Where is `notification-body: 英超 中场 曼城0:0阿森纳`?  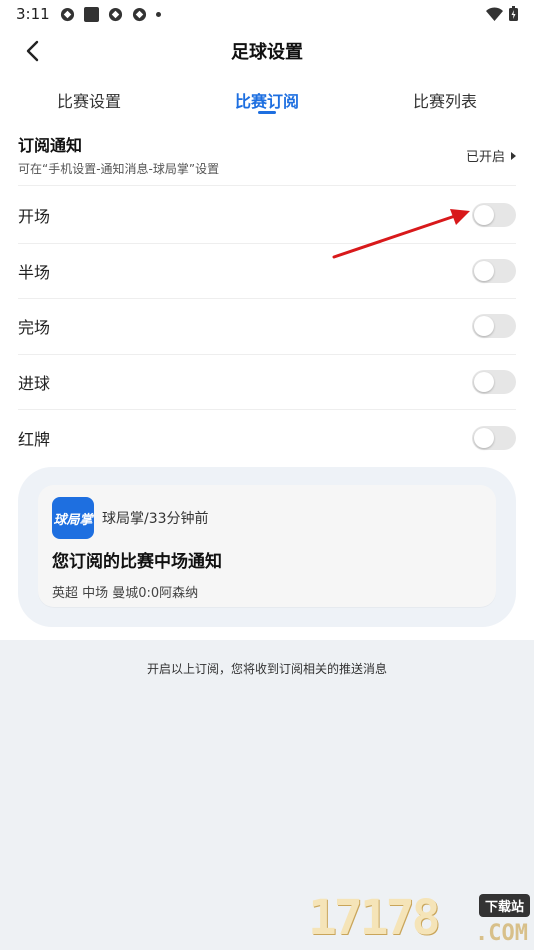
notification-body: 英超 中场 曼城0:0阿森纳 is located at coordinates (125, 593).